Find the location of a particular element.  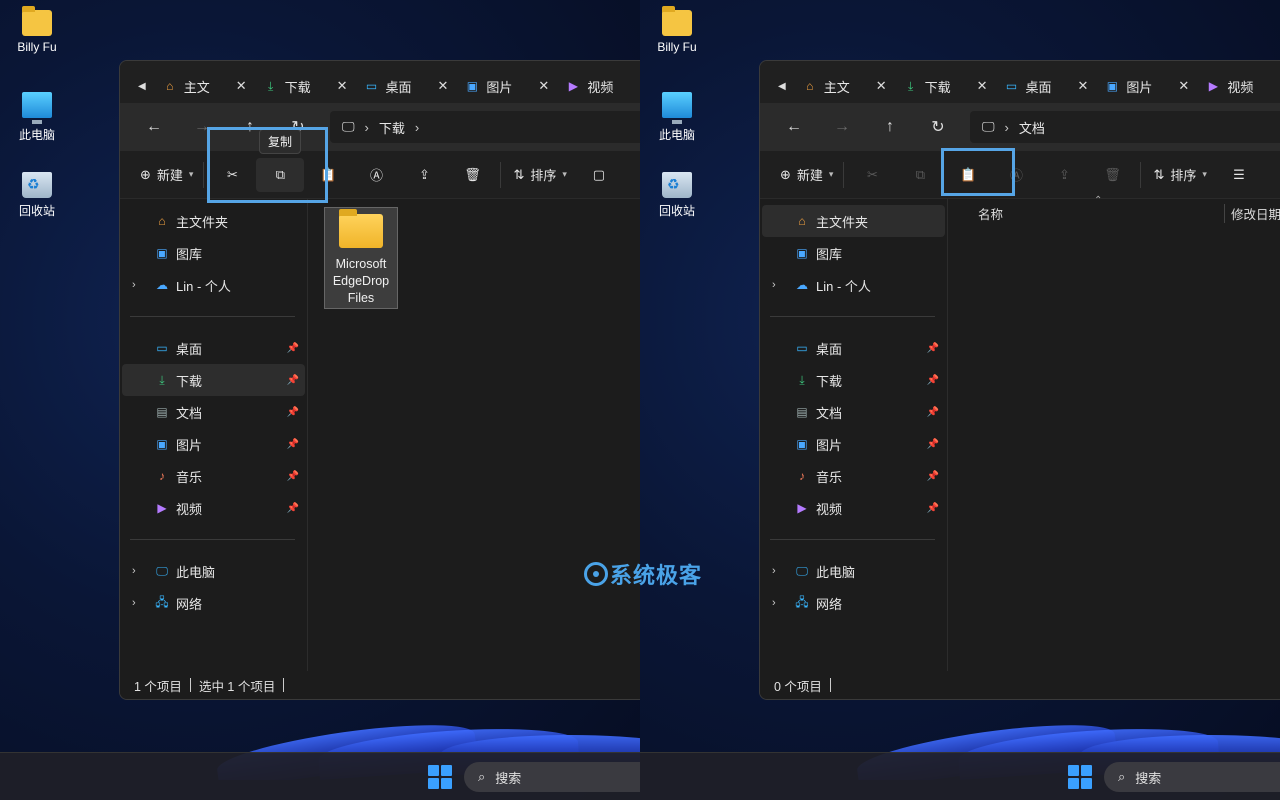

file-item-selected: Microsoft EdgeDrop Files is located at coordinates (361, 258).